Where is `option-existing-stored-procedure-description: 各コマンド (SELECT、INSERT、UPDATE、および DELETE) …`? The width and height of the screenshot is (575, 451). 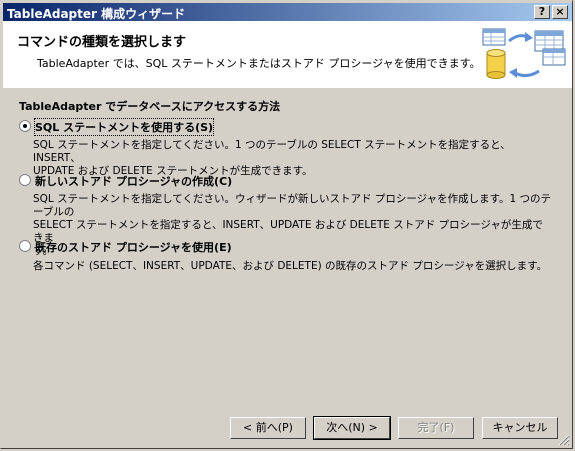
option-existing-stored-procedure-description: 各コマンド (SELECT、INSERT、UPDATE、および DELETE) … is located at coordinates (293, 266).